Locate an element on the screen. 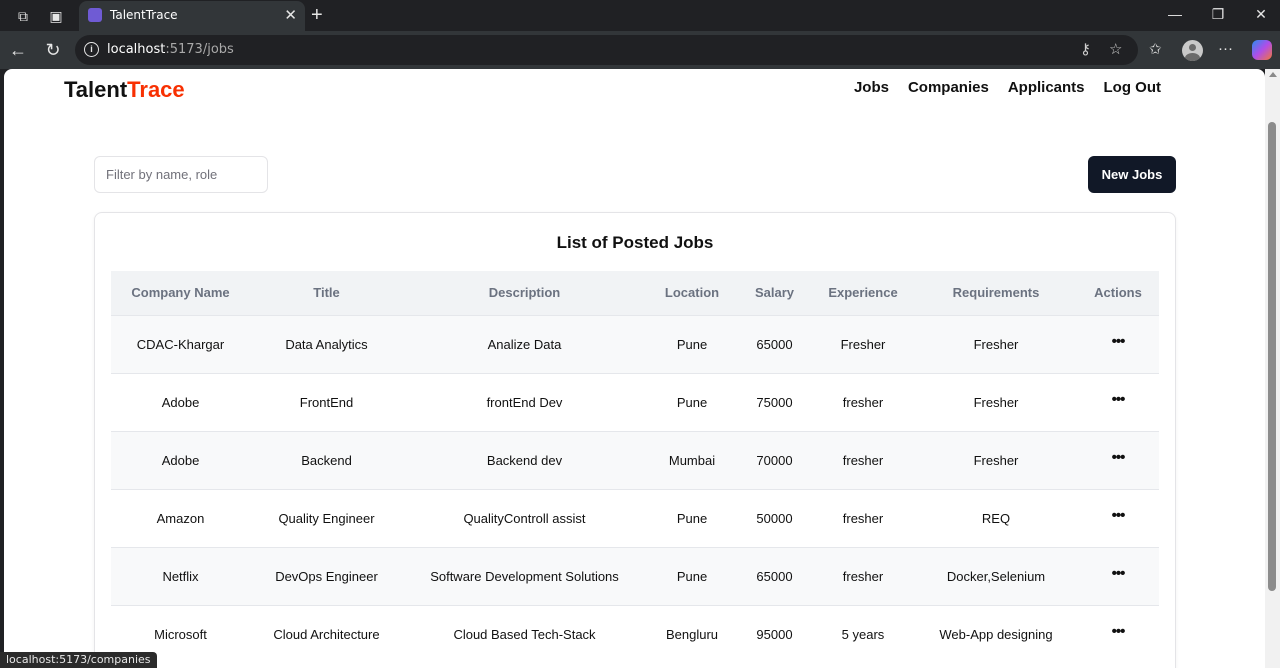  minimize-icon: — is located at coordinates (1175, 14).